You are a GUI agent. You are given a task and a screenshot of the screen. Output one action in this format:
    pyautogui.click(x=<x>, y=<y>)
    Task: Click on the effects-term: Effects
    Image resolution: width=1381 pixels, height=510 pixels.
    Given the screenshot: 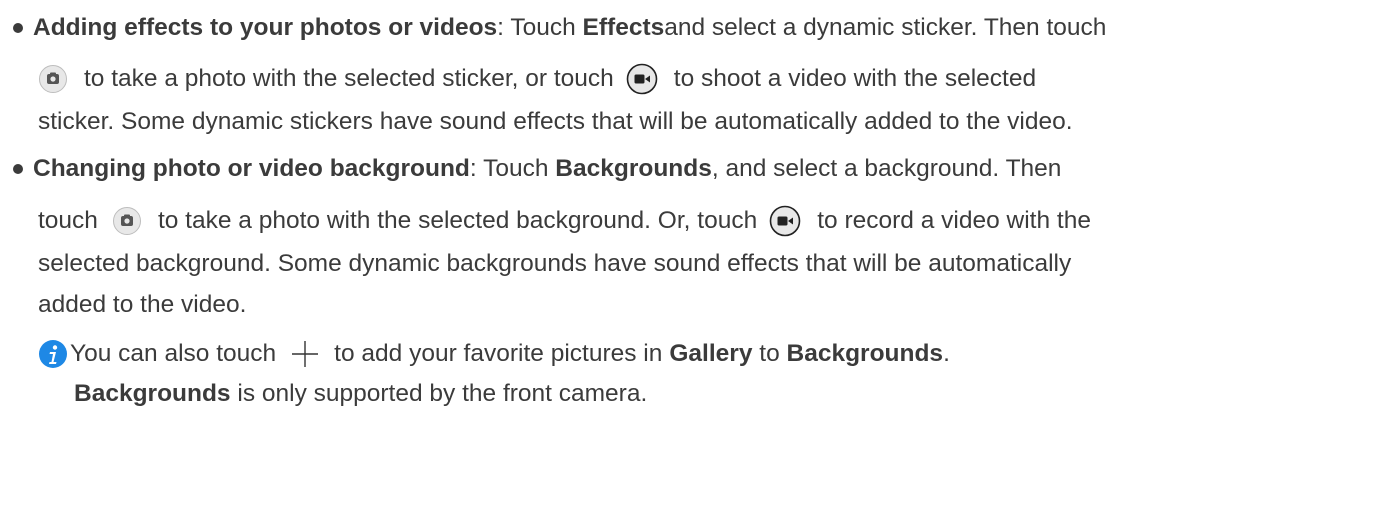 What is the action you would take?
    pyautogui.click(x=623, y=27)
    